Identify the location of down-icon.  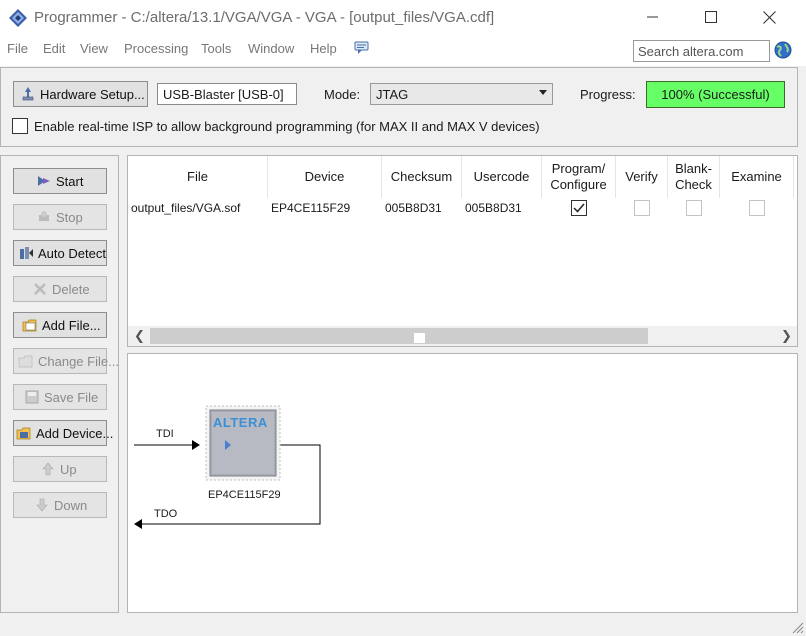
(42, 505).